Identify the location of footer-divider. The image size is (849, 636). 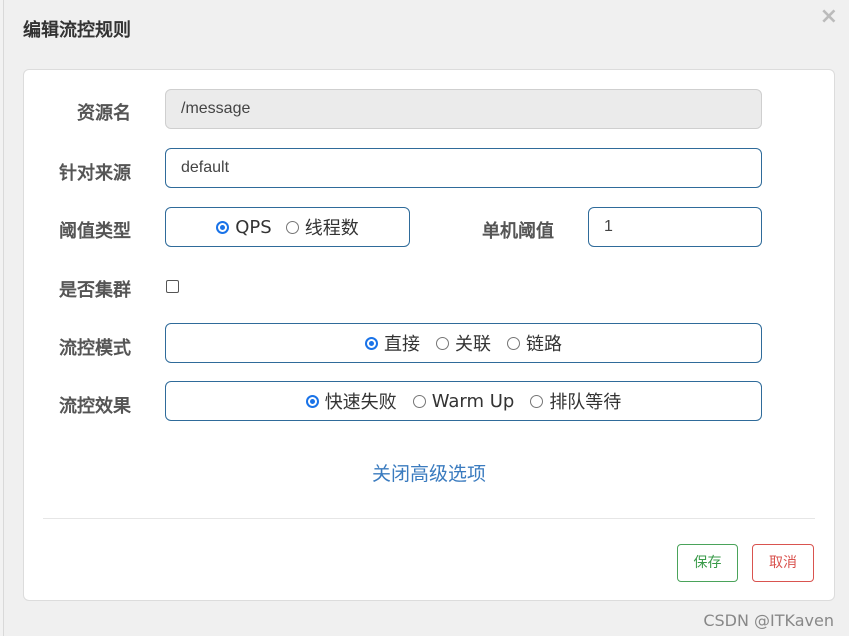
(429, 518).